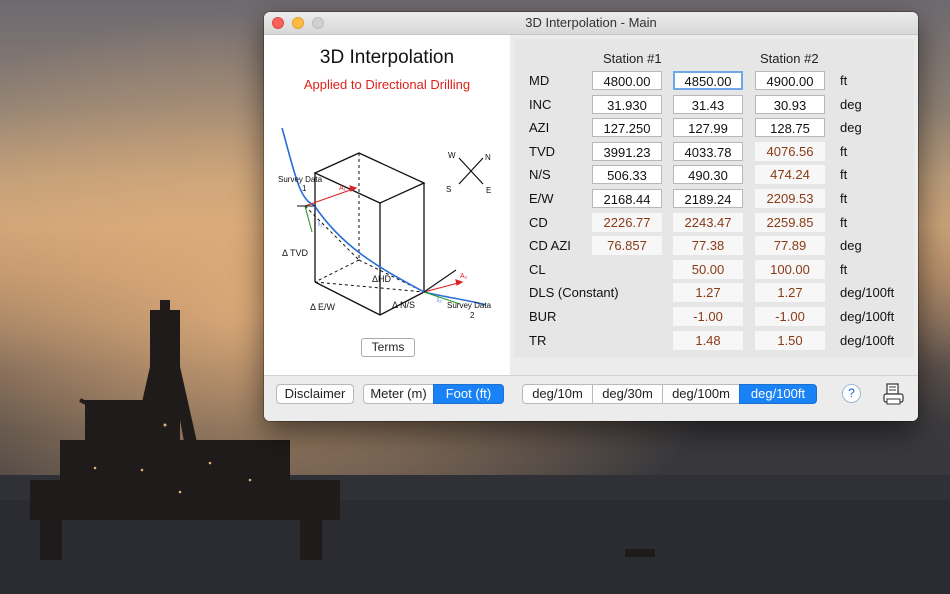 The image size is (950, 594). What do you see at coordinates (387, 57) in the screenshot?
I see `app-title: 3D Interpolation` at bounding box center [387, 57].